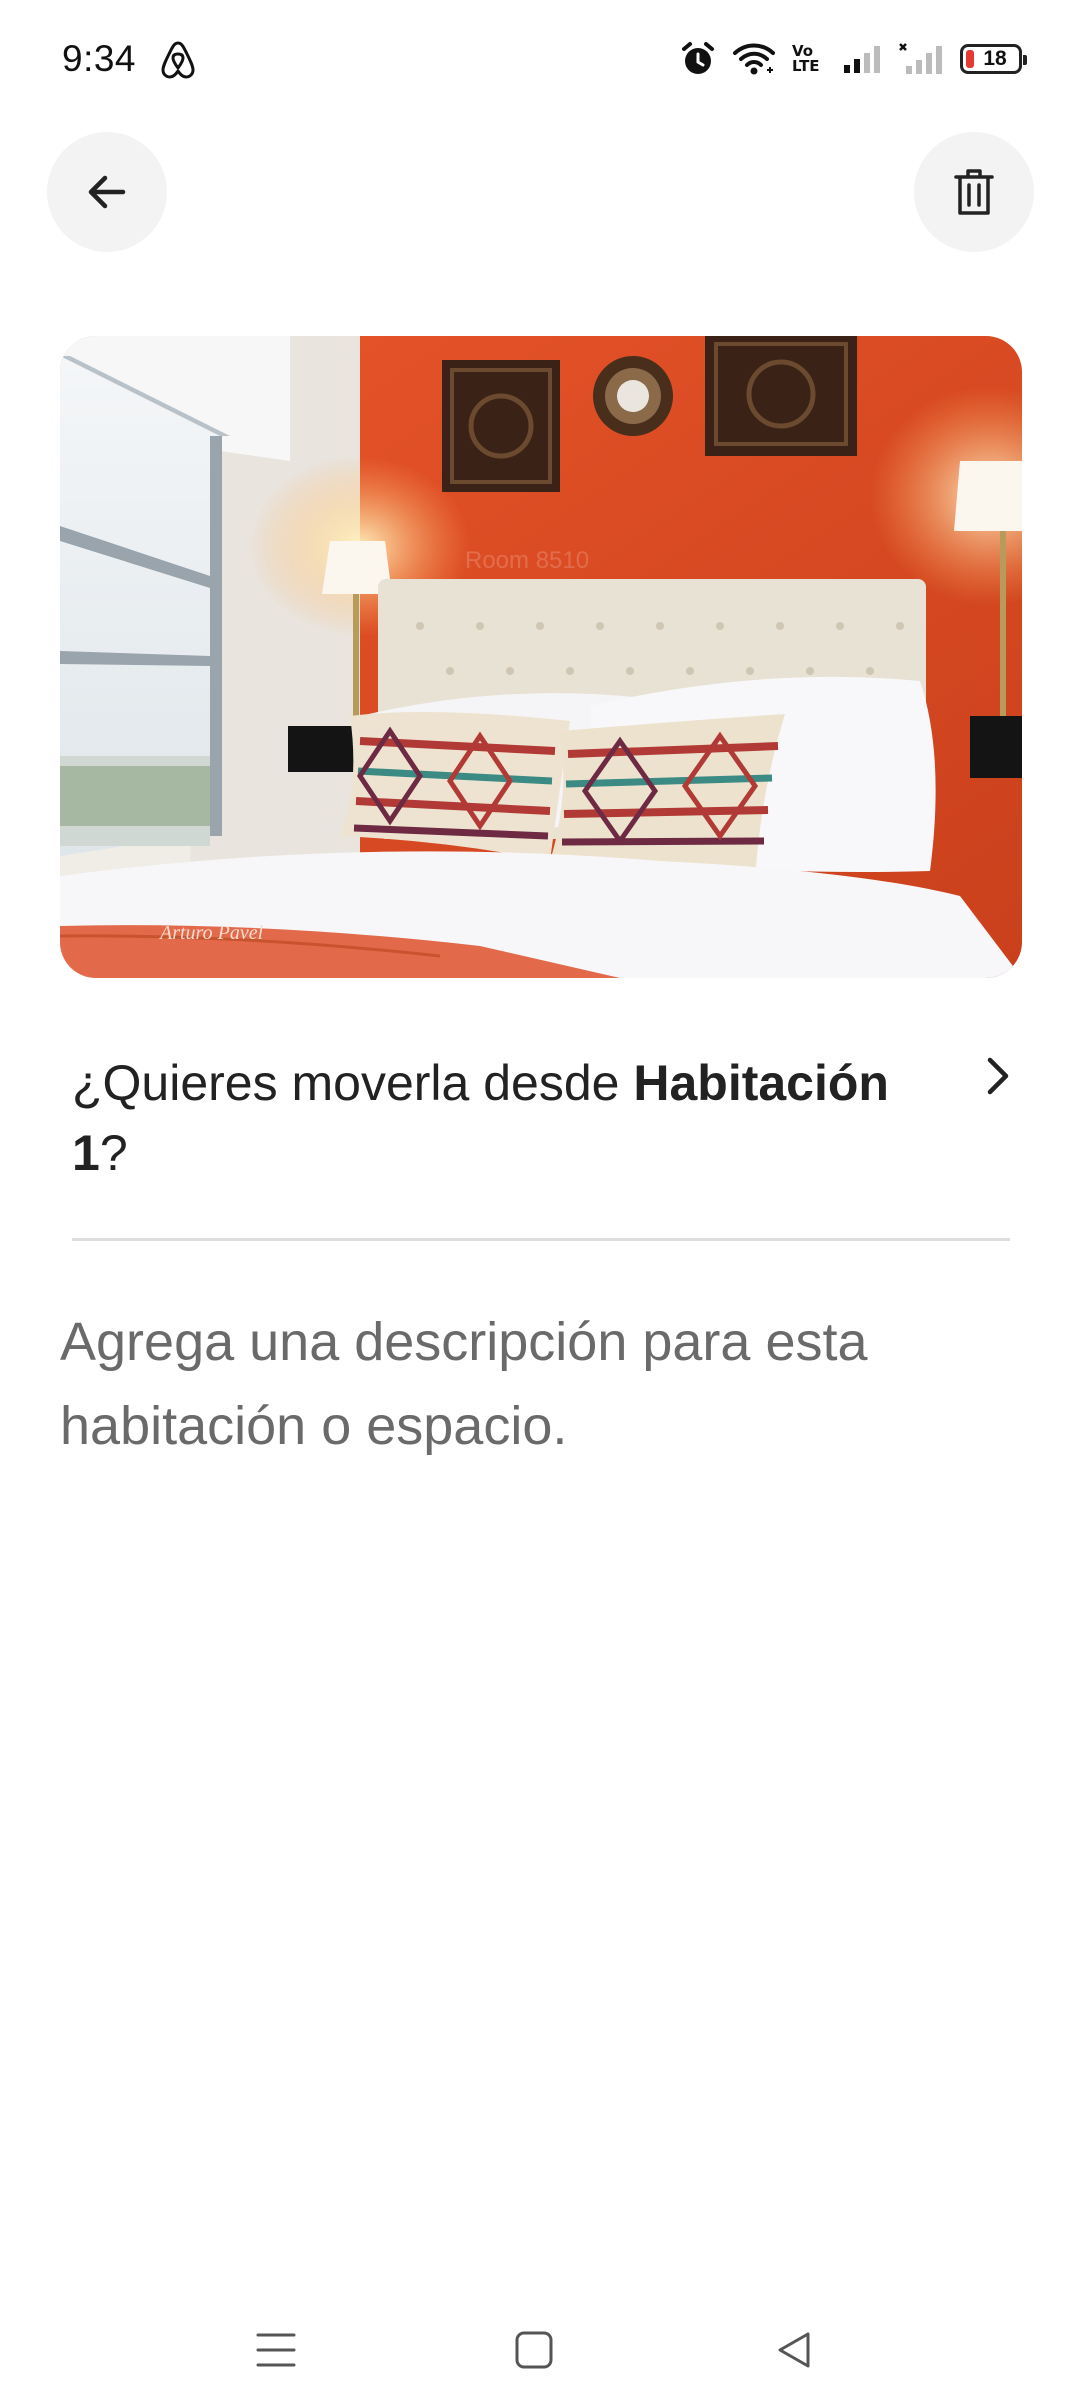  I want to click on divider, so click(541, 1239).